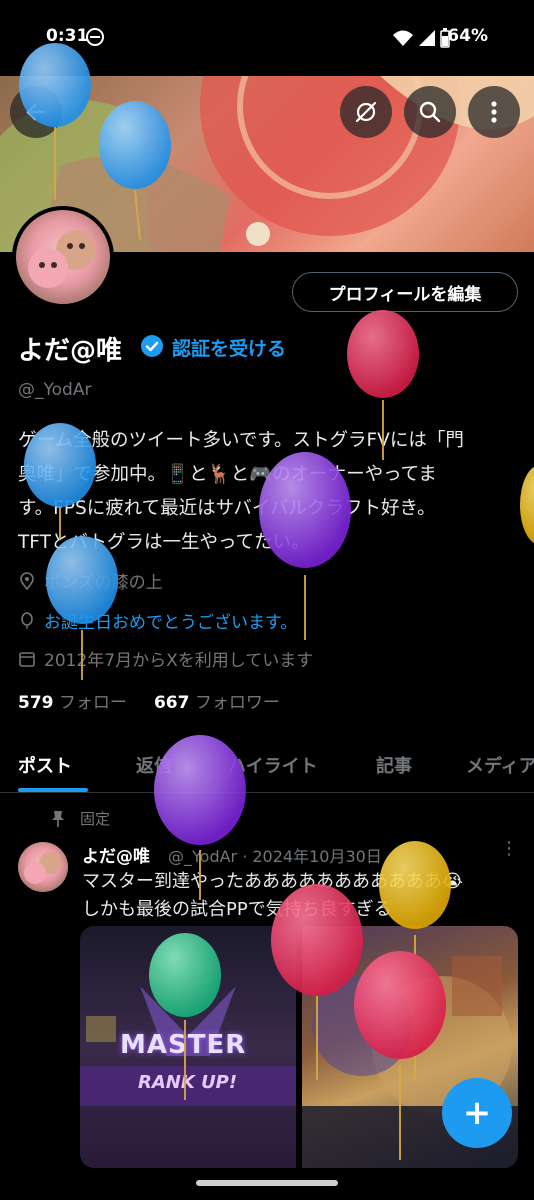 The width and height of the screenshot is (534, 1200). Describe the element at coordinates (164, 542) in the screenshot. I see `bio-line: TFTとバトグラは一生やってたい。` at that location.